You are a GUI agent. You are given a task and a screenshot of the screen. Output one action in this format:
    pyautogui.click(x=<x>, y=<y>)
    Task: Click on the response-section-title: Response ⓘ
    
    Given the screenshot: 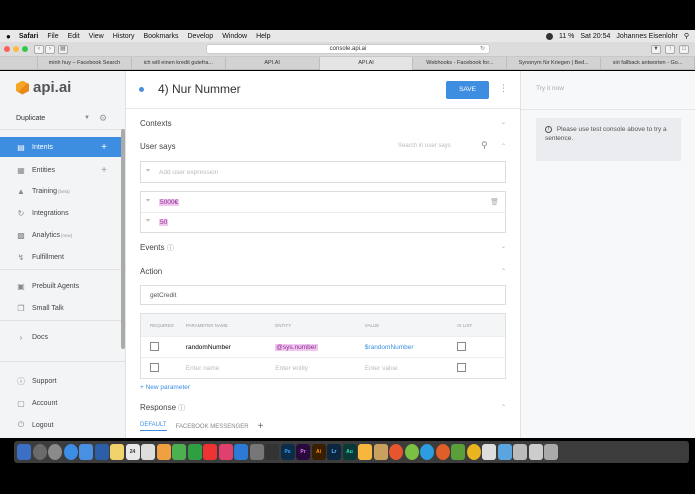 What is the action you would take?
    pyautogui.click(x=162, y=408)
    